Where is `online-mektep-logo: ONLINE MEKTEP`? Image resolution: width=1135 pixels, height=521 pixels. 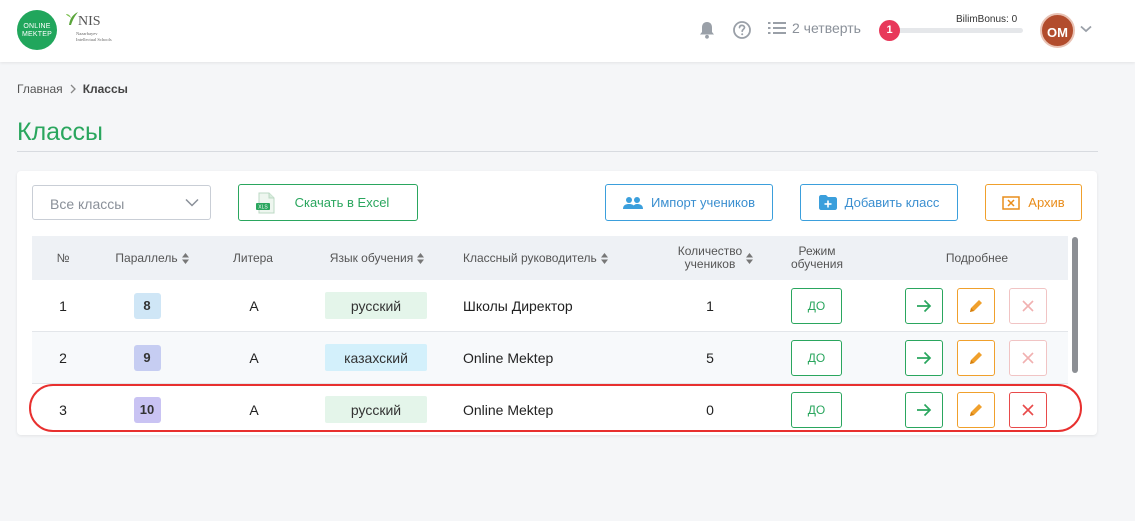 online-mektep-logo: ONLINE MEKTEP is located at coordinates (37, 30).